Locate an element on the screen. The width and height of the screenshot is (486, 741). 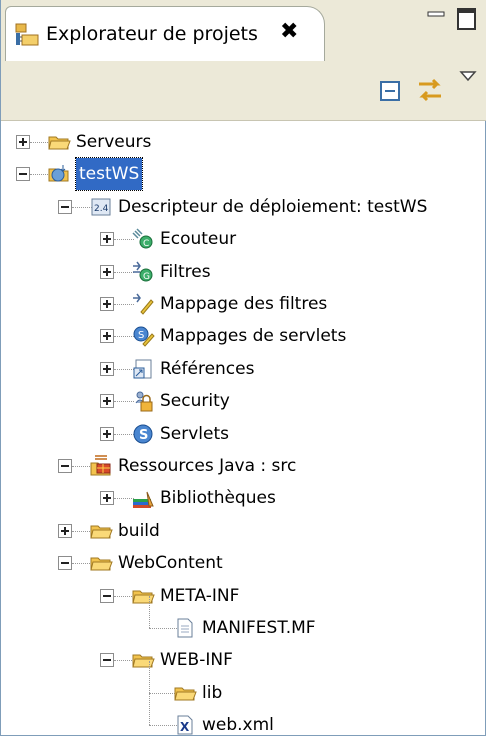
maximize-icon is located at coordinates (467, 21).